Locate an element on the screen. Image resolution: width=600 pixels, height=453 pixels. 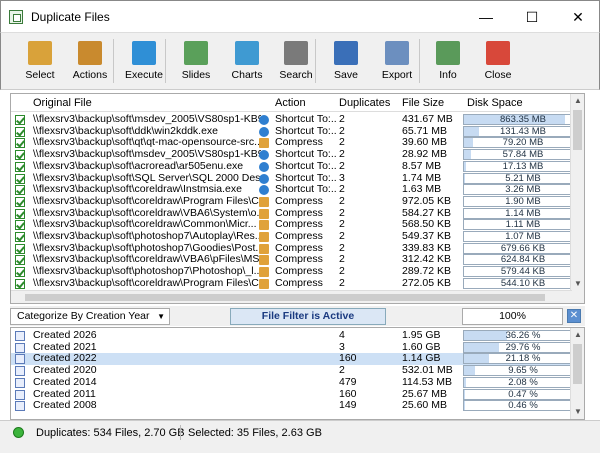
maximize-button: ☐ is located at coordinates (532, 17).